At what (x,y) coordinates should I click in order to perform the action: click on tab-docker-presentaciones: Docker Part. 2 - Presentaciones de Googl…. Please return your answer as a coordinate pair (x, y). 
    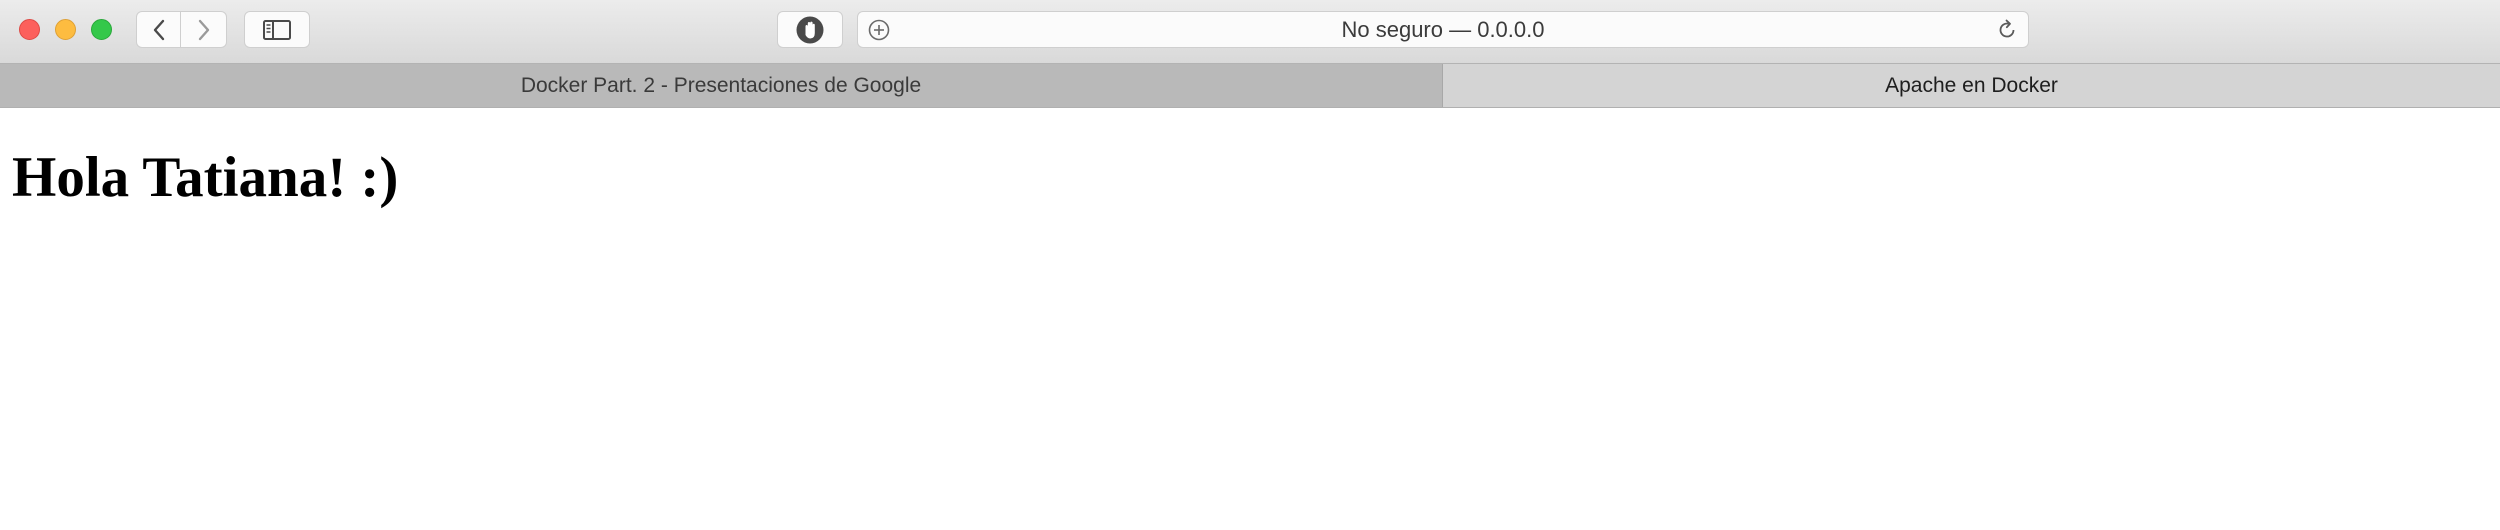
    Looking at the image, I should click on (721, 85).